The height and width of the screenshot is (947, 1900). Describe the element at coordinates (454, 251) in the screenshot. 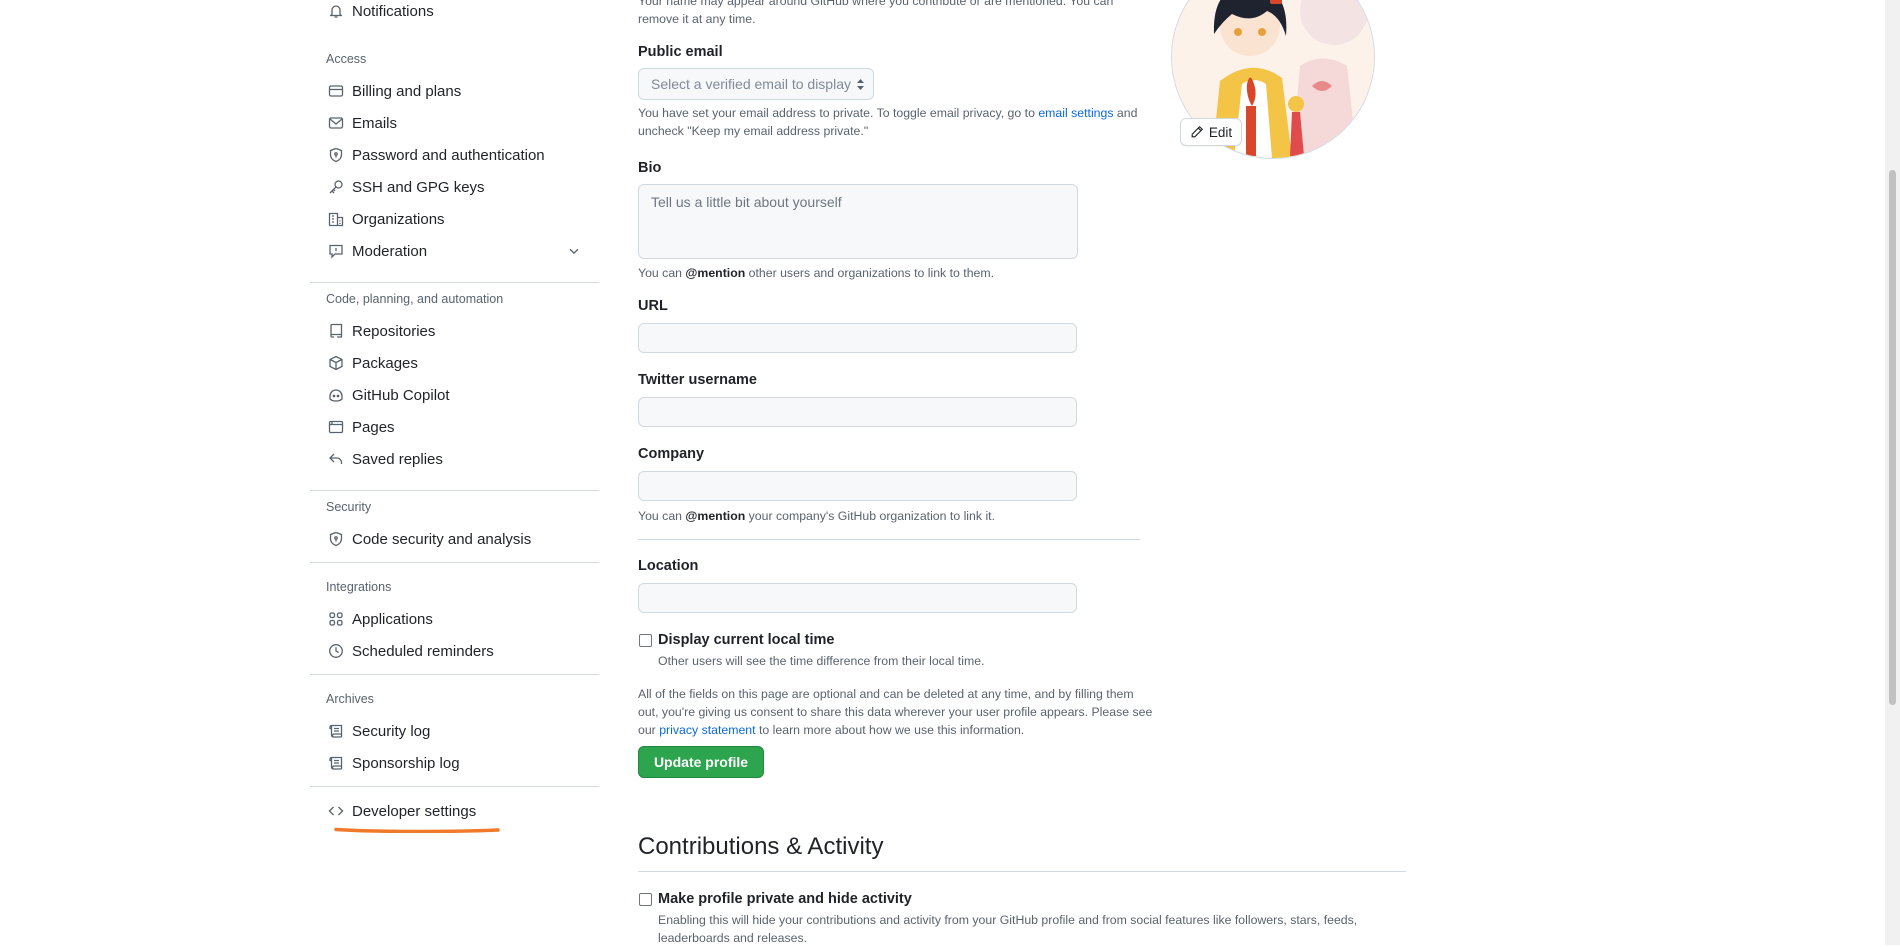

I see `sidebar-item-moderation: Moderation` at that location.